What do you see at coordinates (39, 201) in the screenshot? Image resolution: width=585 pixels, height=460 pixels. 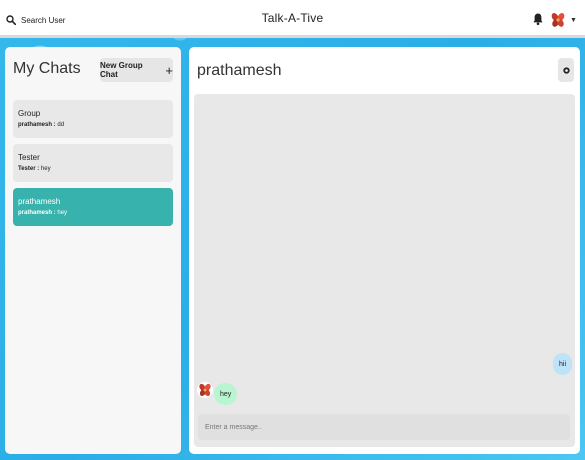 I see `chat-name: prathamesh` at bounding box center [39, 201].